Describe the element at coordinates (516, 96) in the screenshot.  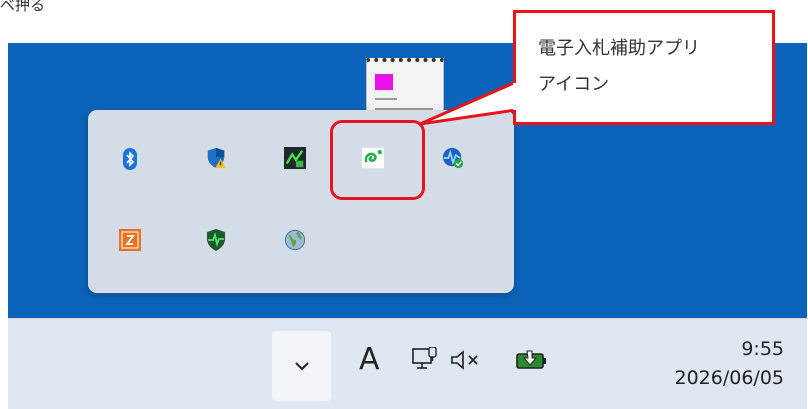
I see `callout-seam-cover` at that location.